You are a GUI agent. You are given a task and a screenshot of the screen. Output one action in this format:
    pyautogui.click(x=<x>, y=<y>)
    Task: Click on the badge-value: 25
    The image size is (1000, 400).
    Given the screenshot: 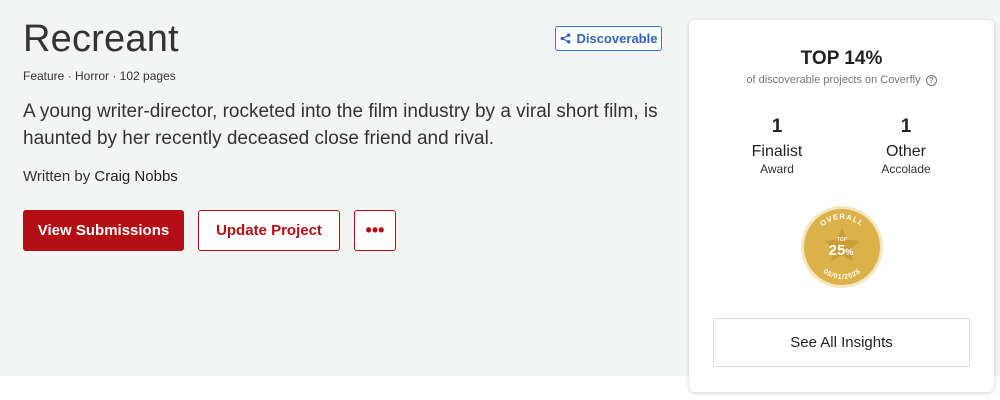 What is the action you would take?
    pyautogui.click(x=837, y=250)
    